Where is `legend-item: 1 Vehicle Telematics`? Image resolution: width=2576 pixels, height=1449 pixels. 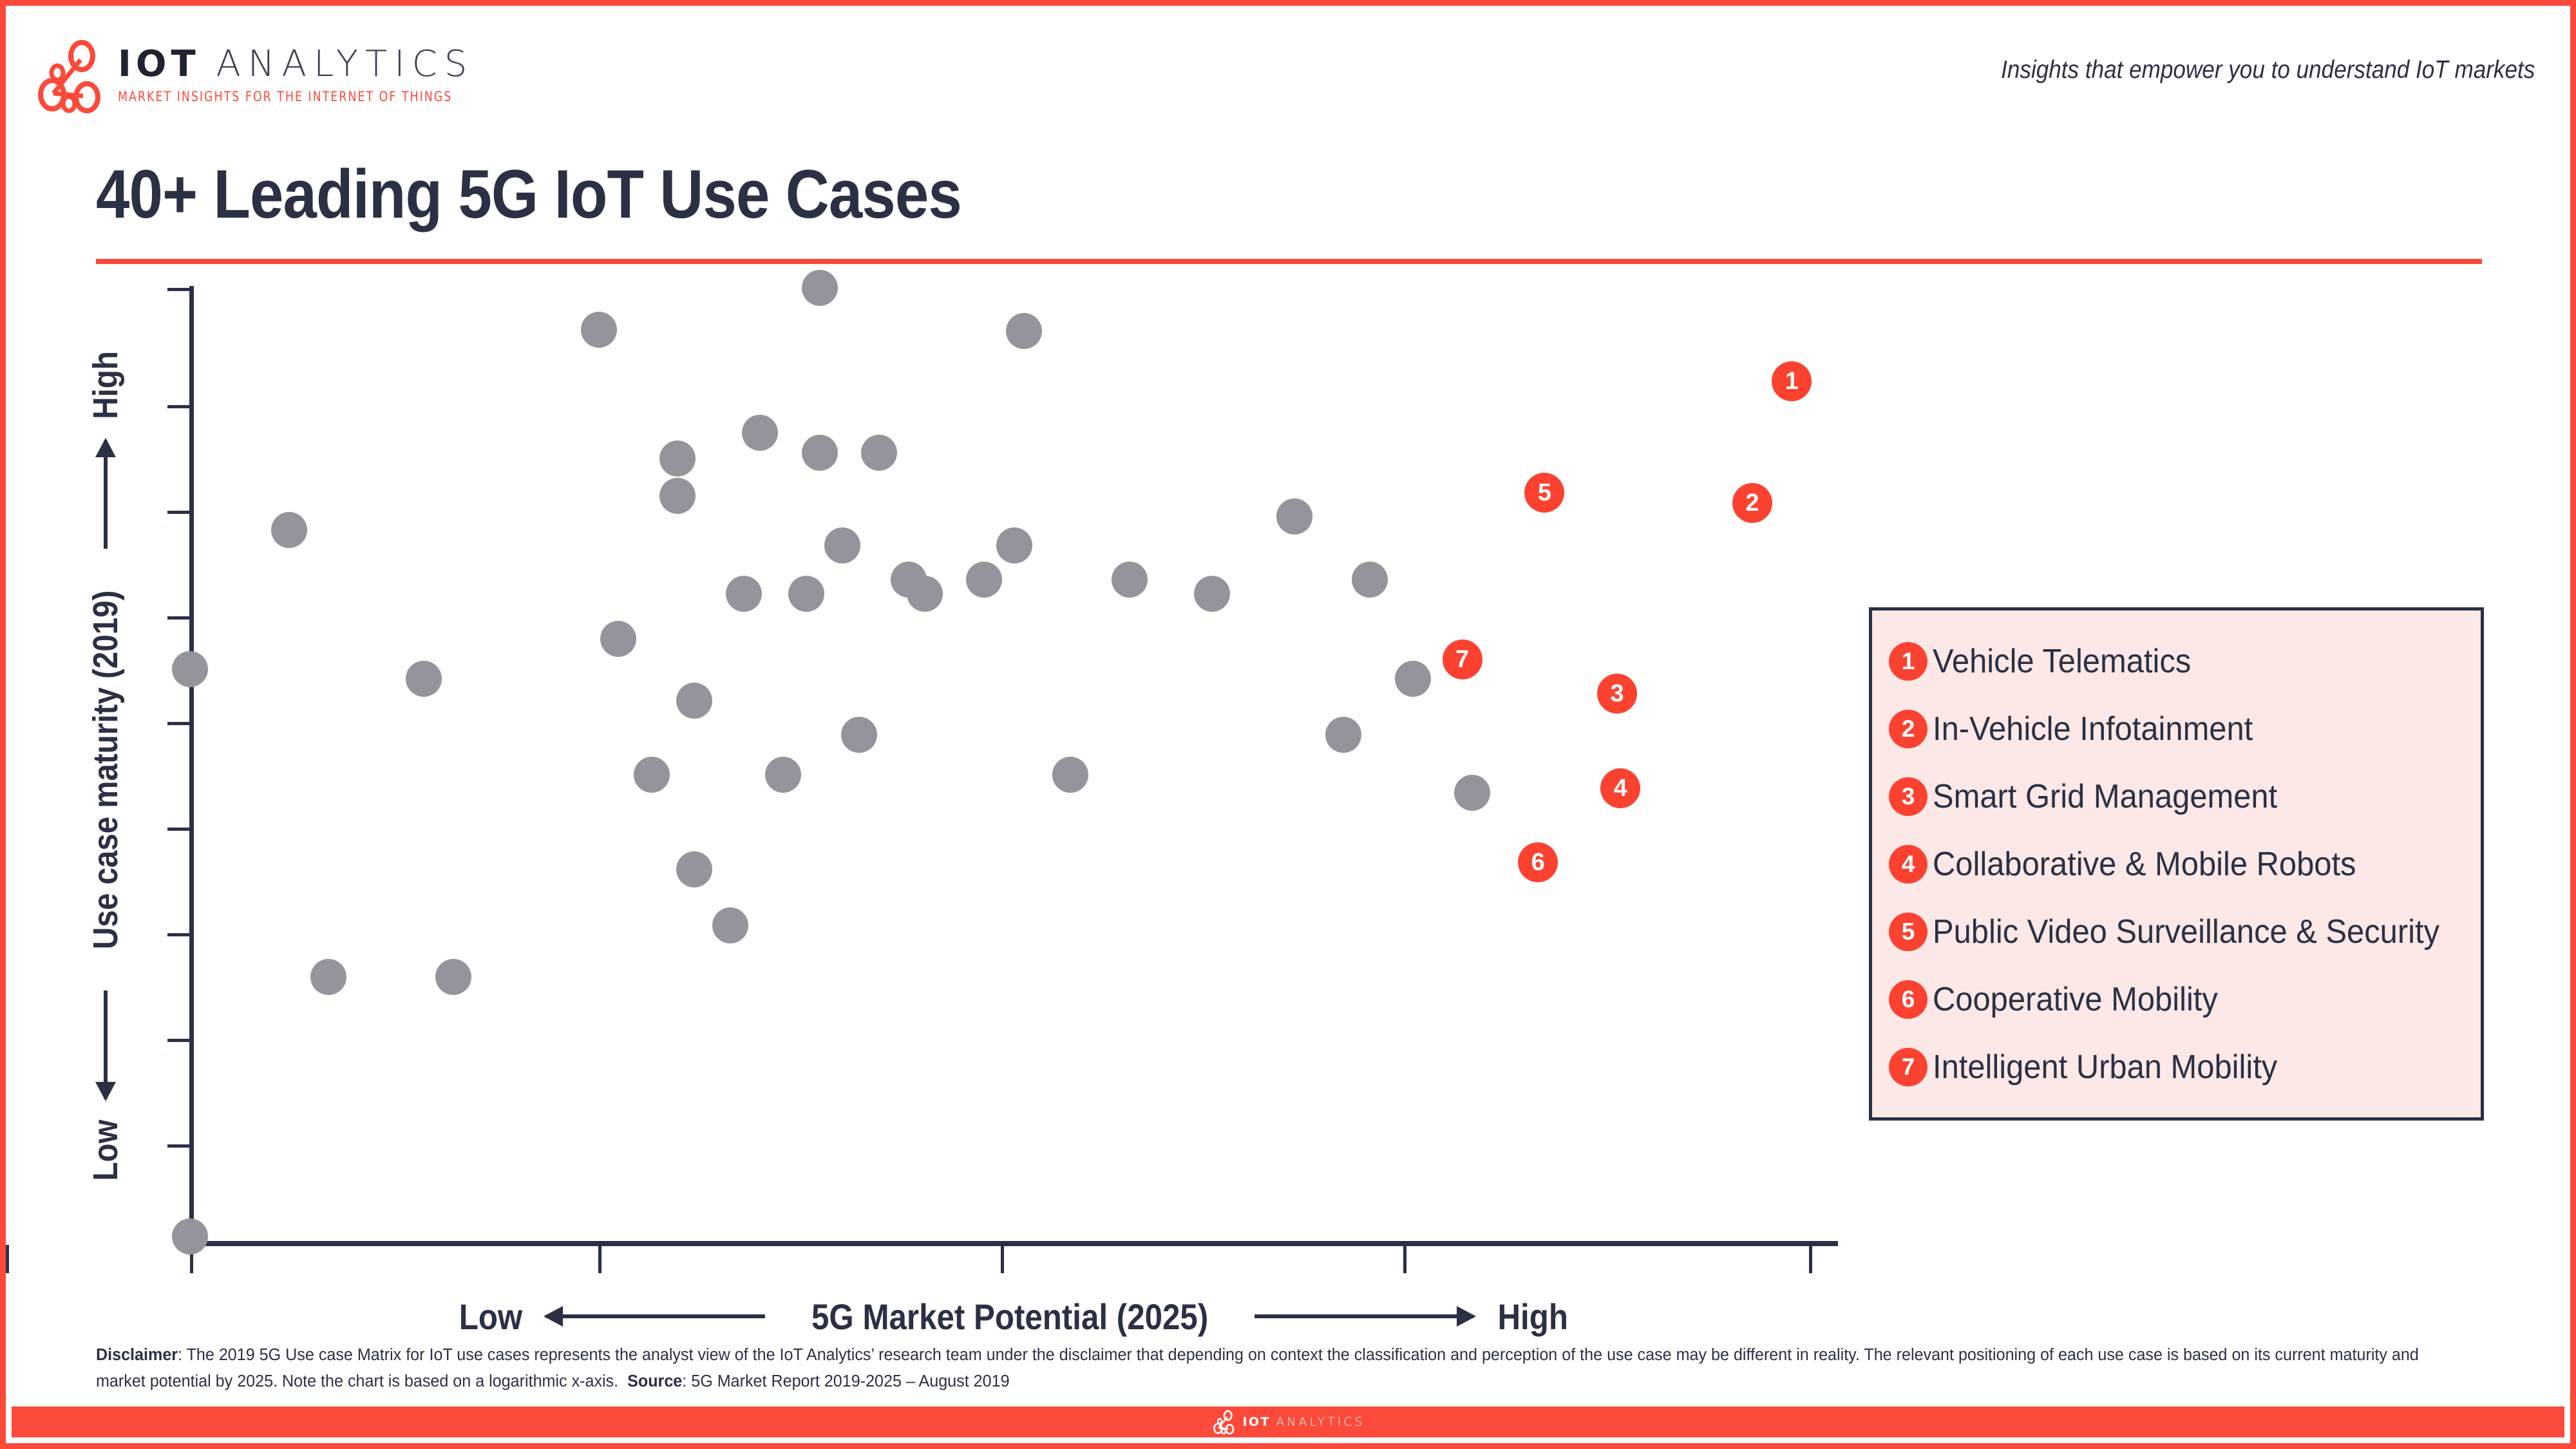 legend-item: 1 Vehicle Telematics is located at coordinates (2178, 661).